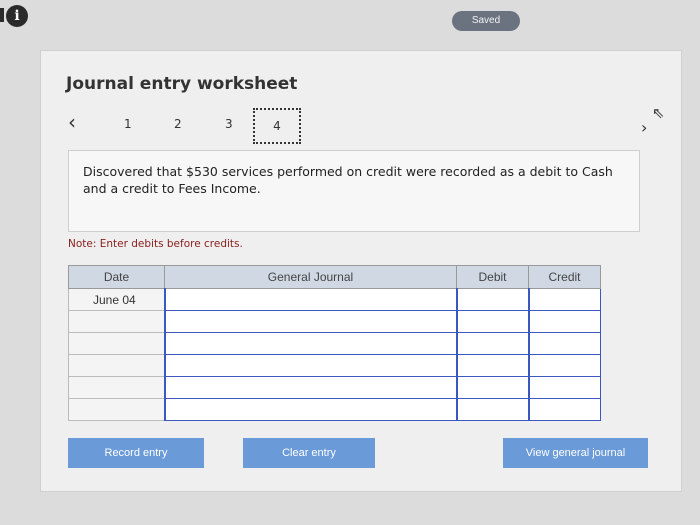 The width and height of the screenshot is (700, 525). I want to click on record-entry-button: Record entry, so click(136, 453).